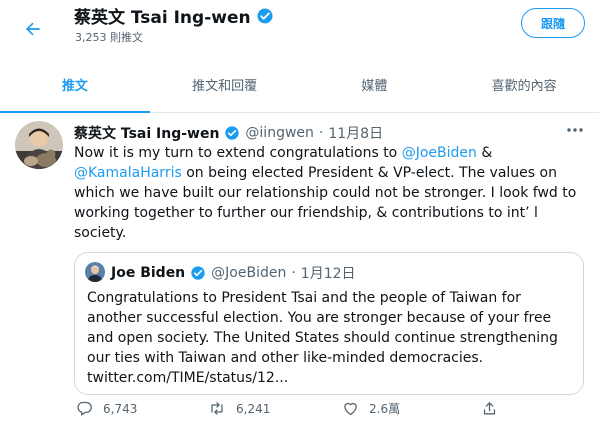  What do you see at coordinates (128, 173) in the screenshot?
I see `mention-link: @KamalaHarris` at bounding box center [128, 173].